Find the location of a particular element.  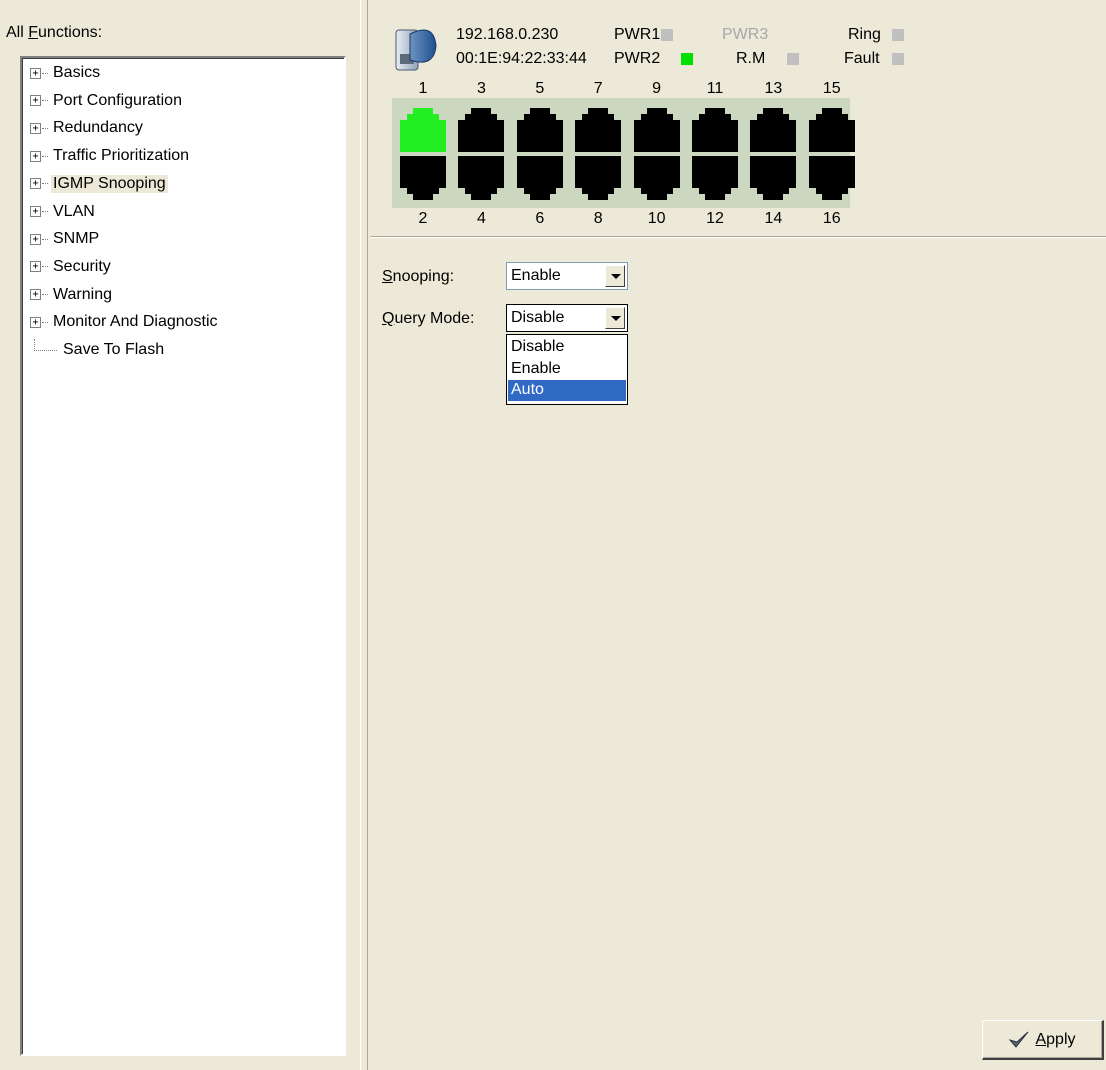

port-number-label: 2 is located at coordinates (423, 218).